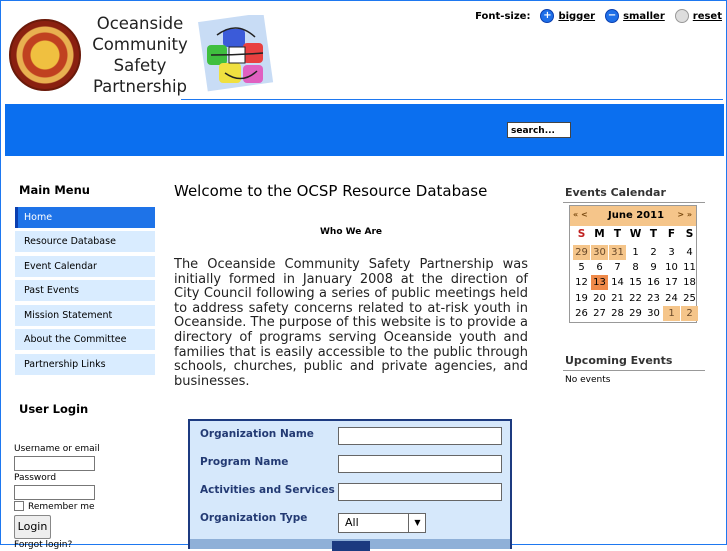 This screenshot has height=551, width=727. What do you see at coordinates (85, 241) in the screenshot?
I see `menu-item-resource-database: Resource Database` at bounding box center [85, 241].